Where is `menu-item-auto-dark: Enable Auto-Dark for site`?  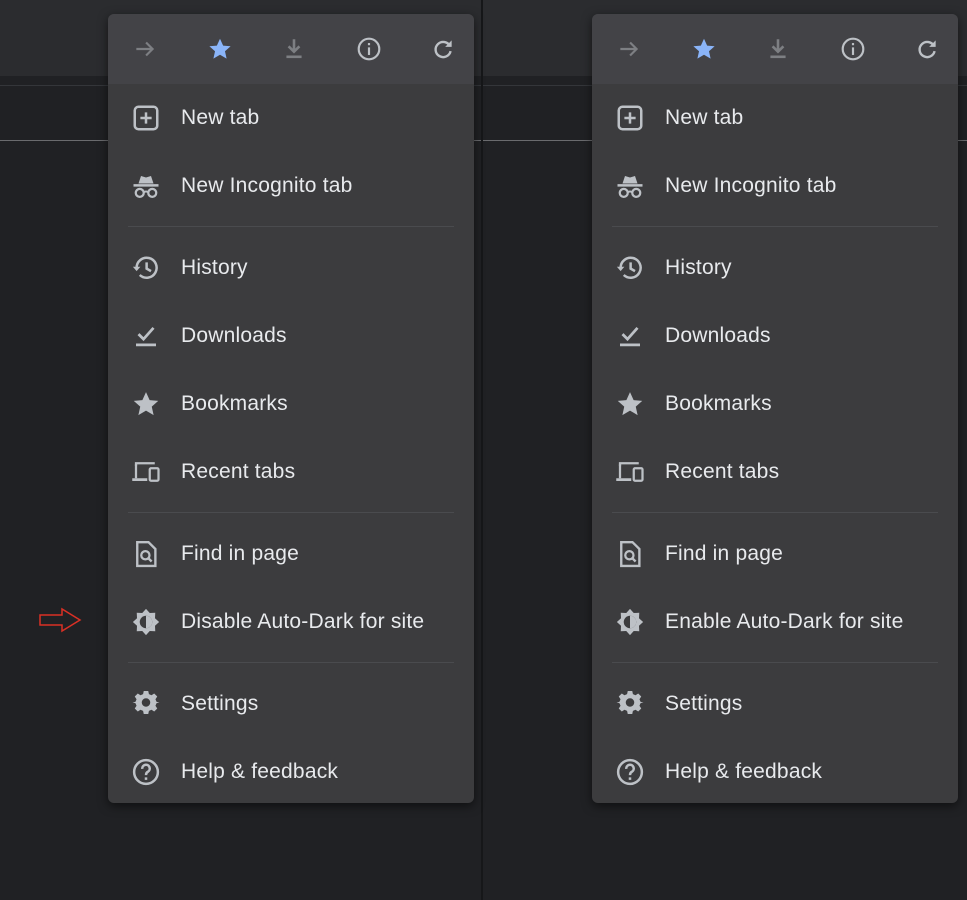 menu-item-auto-dark: Enable Auto-Dark for site is located at coordinates (775, 622).